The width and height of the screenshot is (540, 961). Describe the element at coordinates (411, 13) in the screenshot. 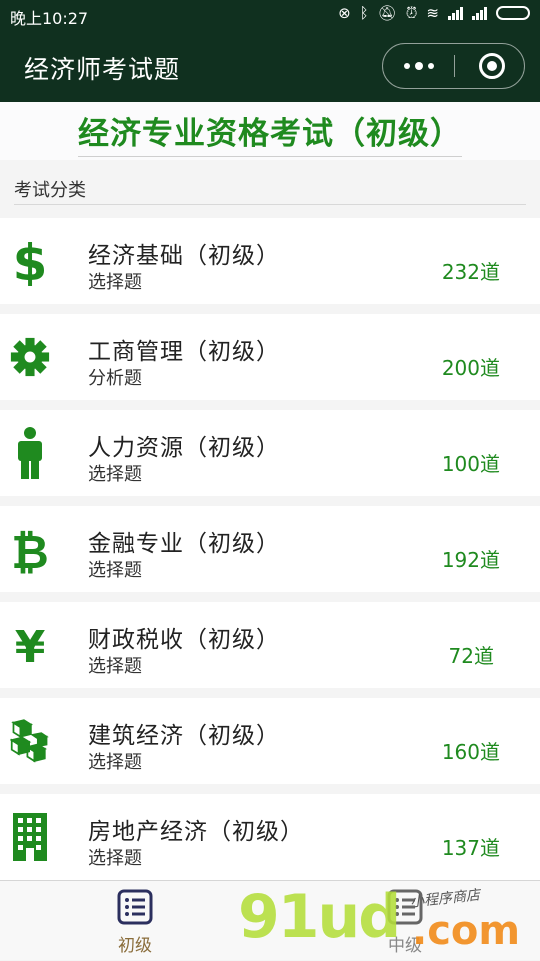

I see `alarm-icon: ⏰︎` at that location.